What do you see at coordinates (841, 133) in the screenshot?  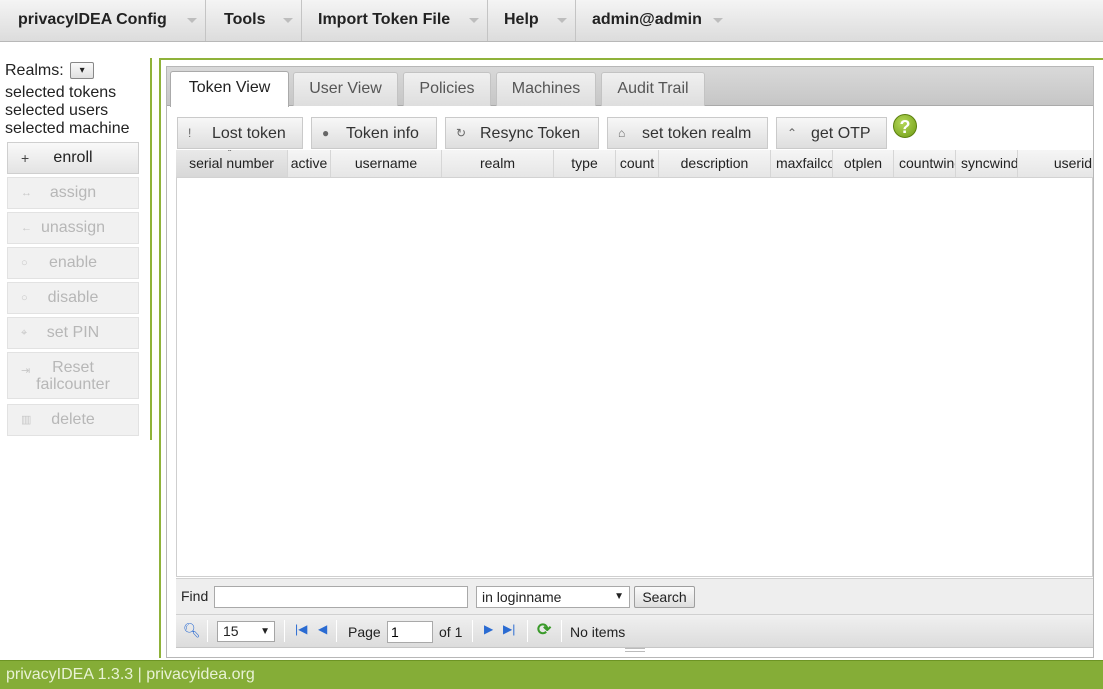 I see `get-otp-label: get OTP` at bounding box center [841, 133].